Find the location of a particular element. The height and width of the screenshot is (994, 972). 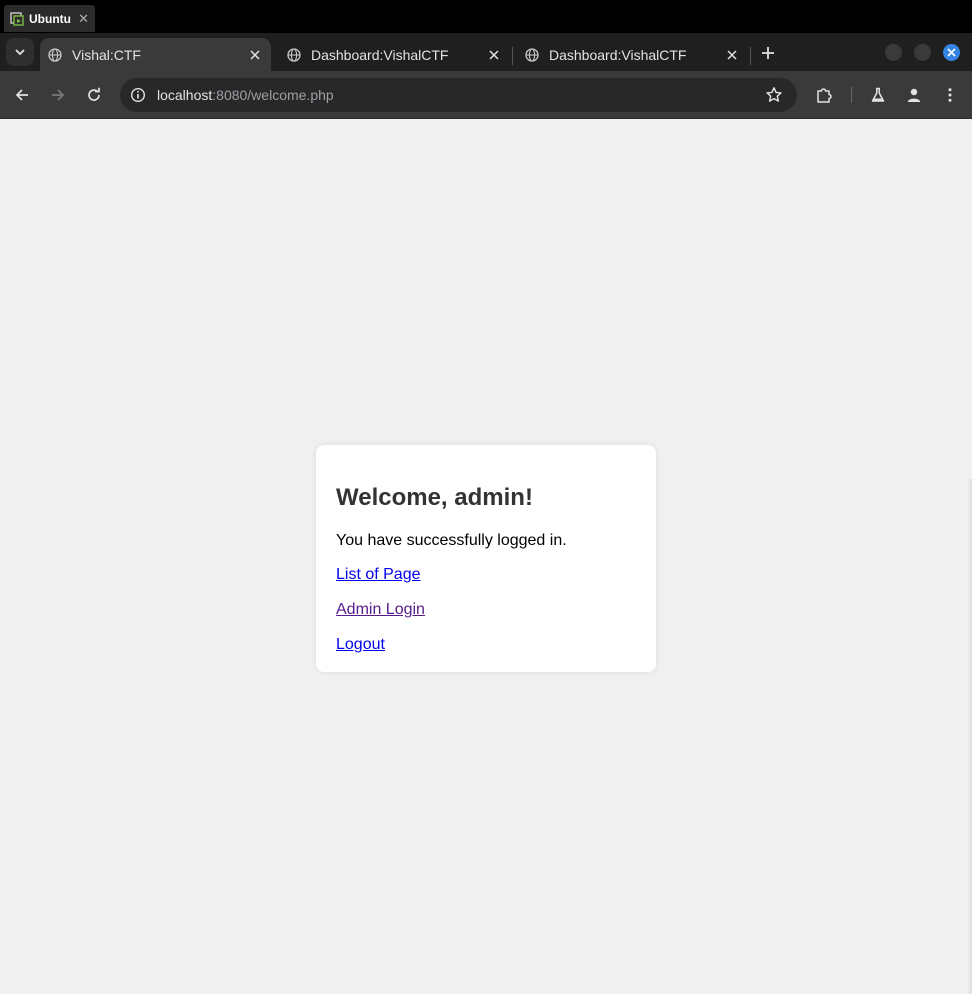

back-button is located at coordinates (22, 95).